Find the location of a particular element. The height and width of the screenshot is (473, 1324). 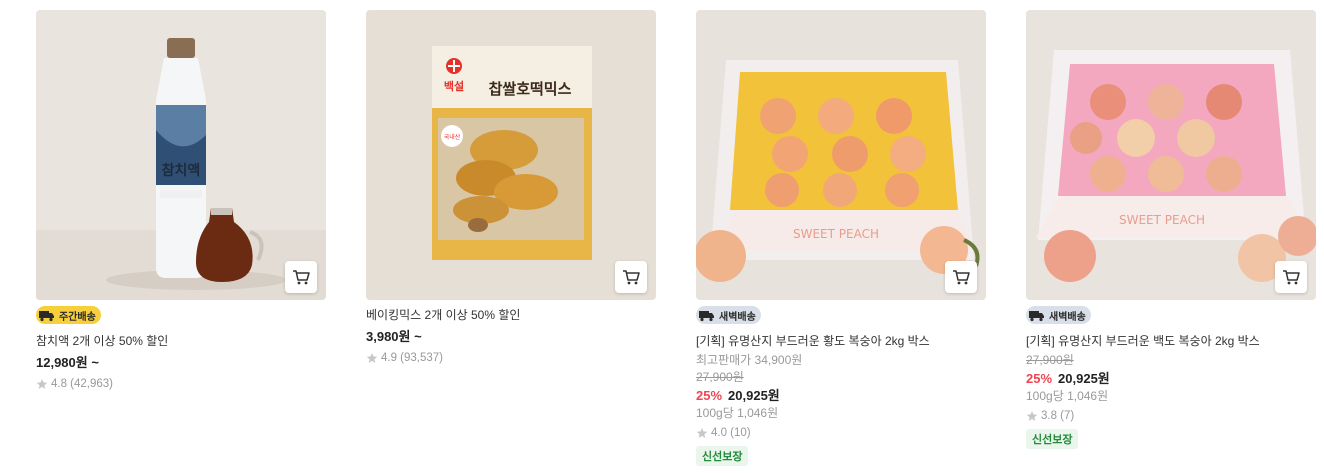

delivery-badge: 주간배송 is located at coordinates (68, 315).